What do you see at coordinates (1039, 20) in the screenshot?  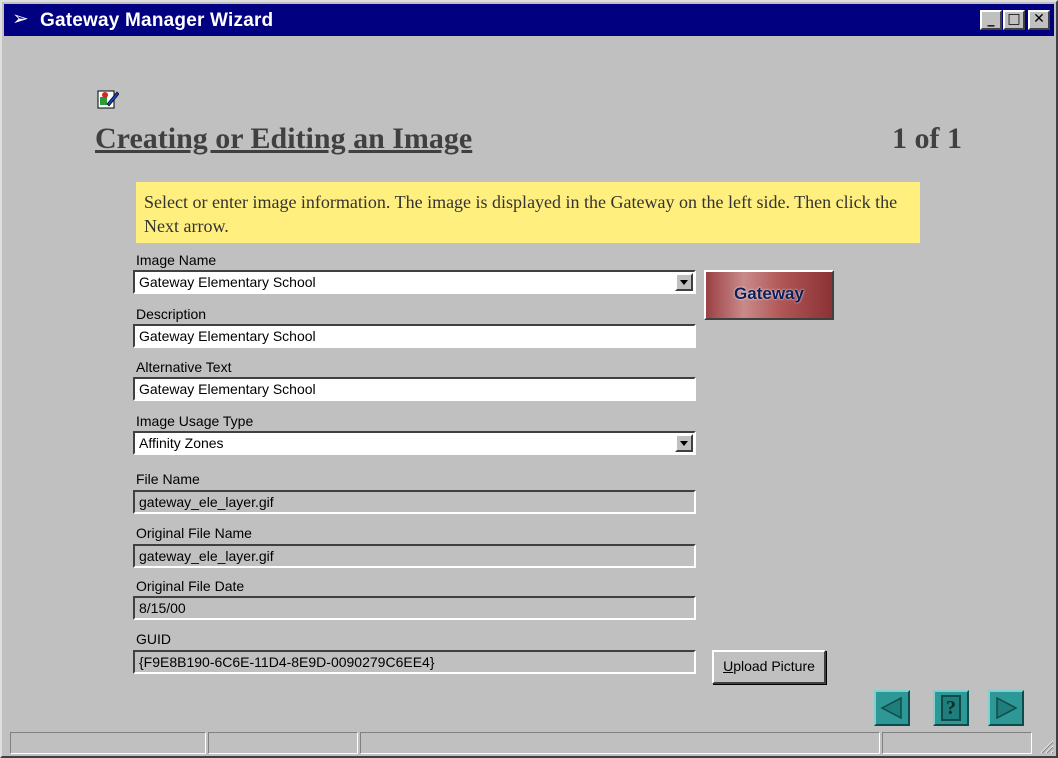 I see `close-button: ✕` at bounding box center [1039, 20].